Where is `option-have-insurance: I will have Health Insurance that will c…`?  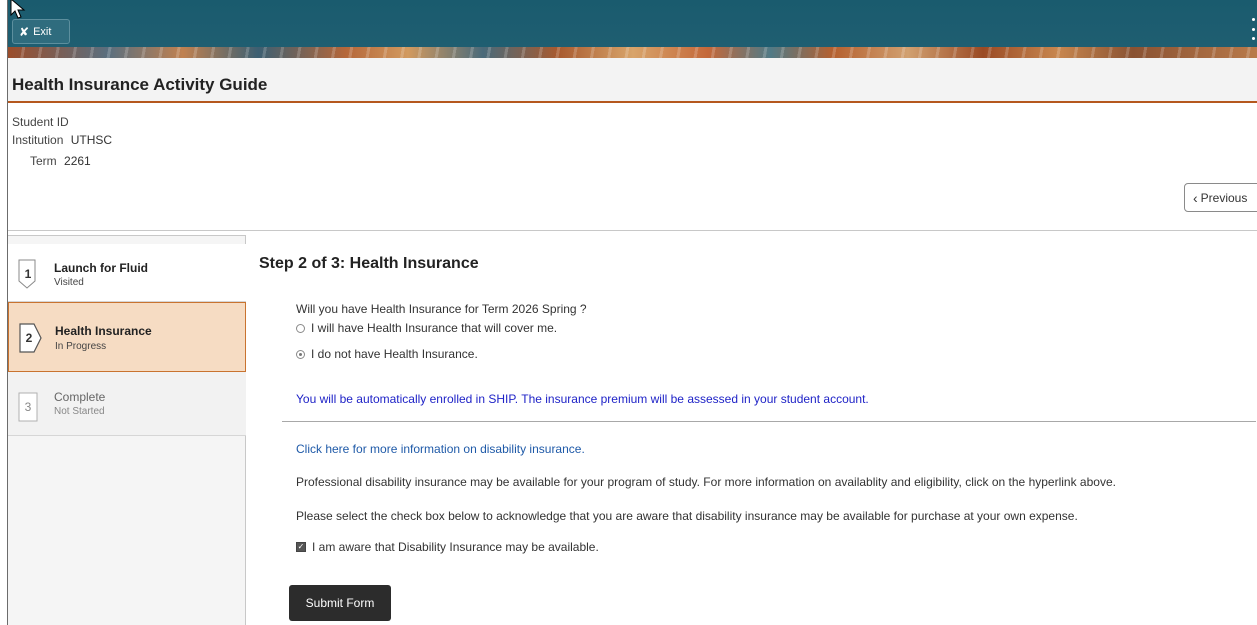
option-have-insurance: I will have Health Insurance that will c… is located at coordinates (426, 328).